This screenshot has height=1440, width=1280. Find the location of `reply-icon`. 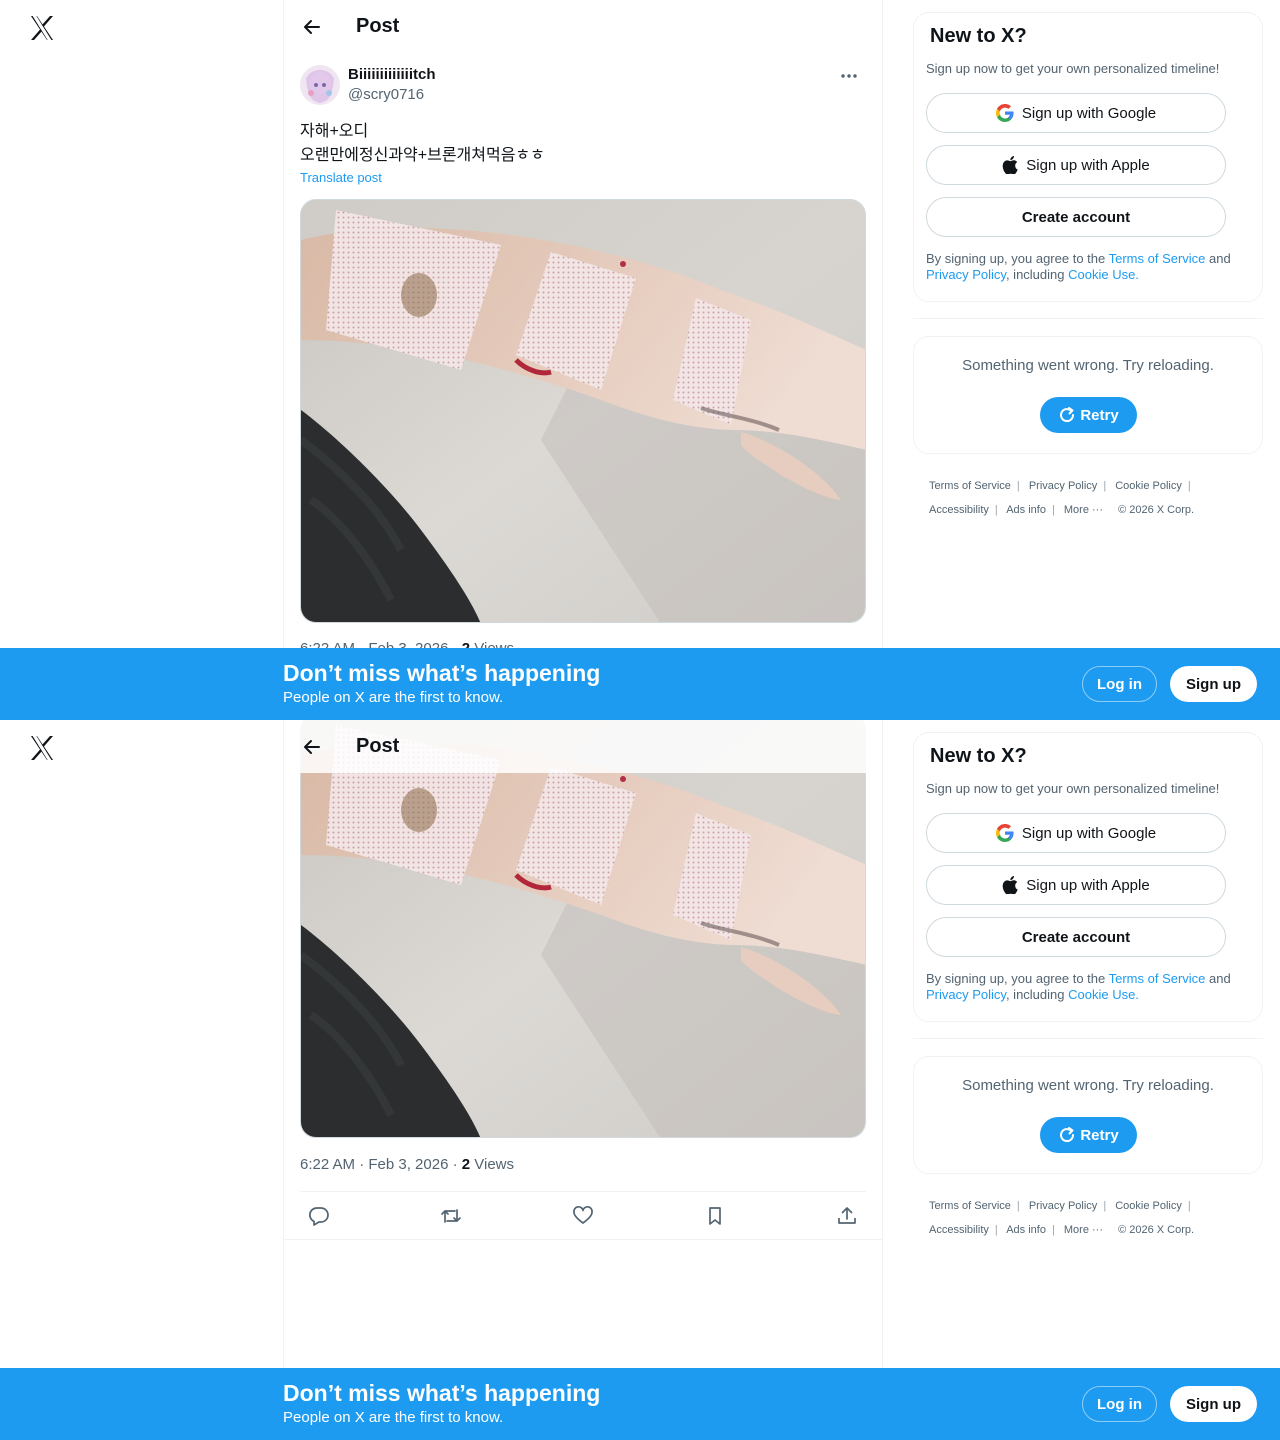

reply-icon is located at coordinates (318, 1216).